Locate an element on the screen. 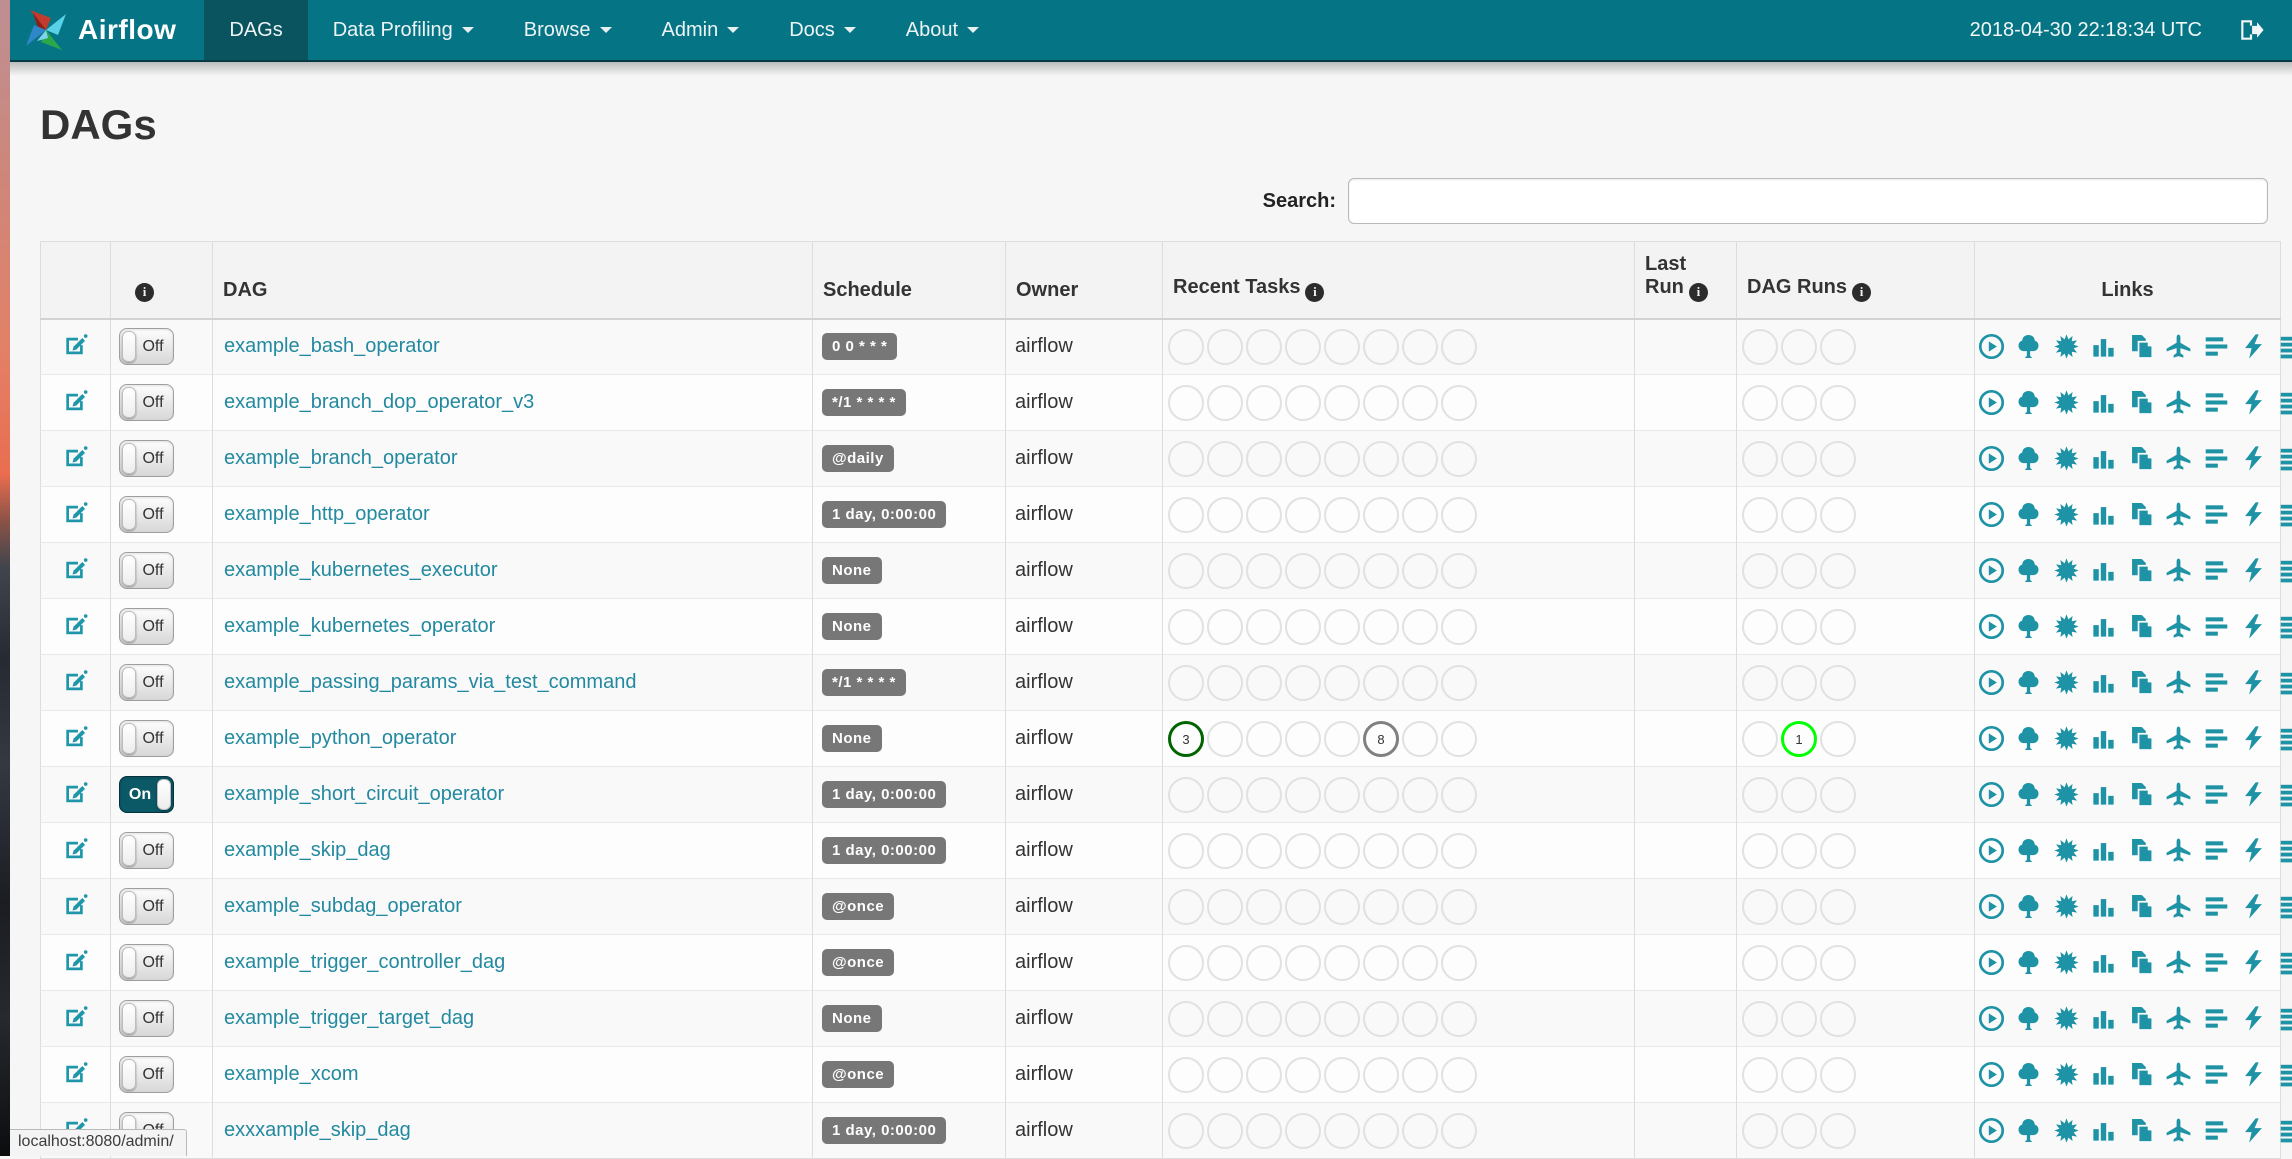 The image size is (2292, 1159). dag-name-link: example_kubernetes_executor is located at coordinates (361, 570).